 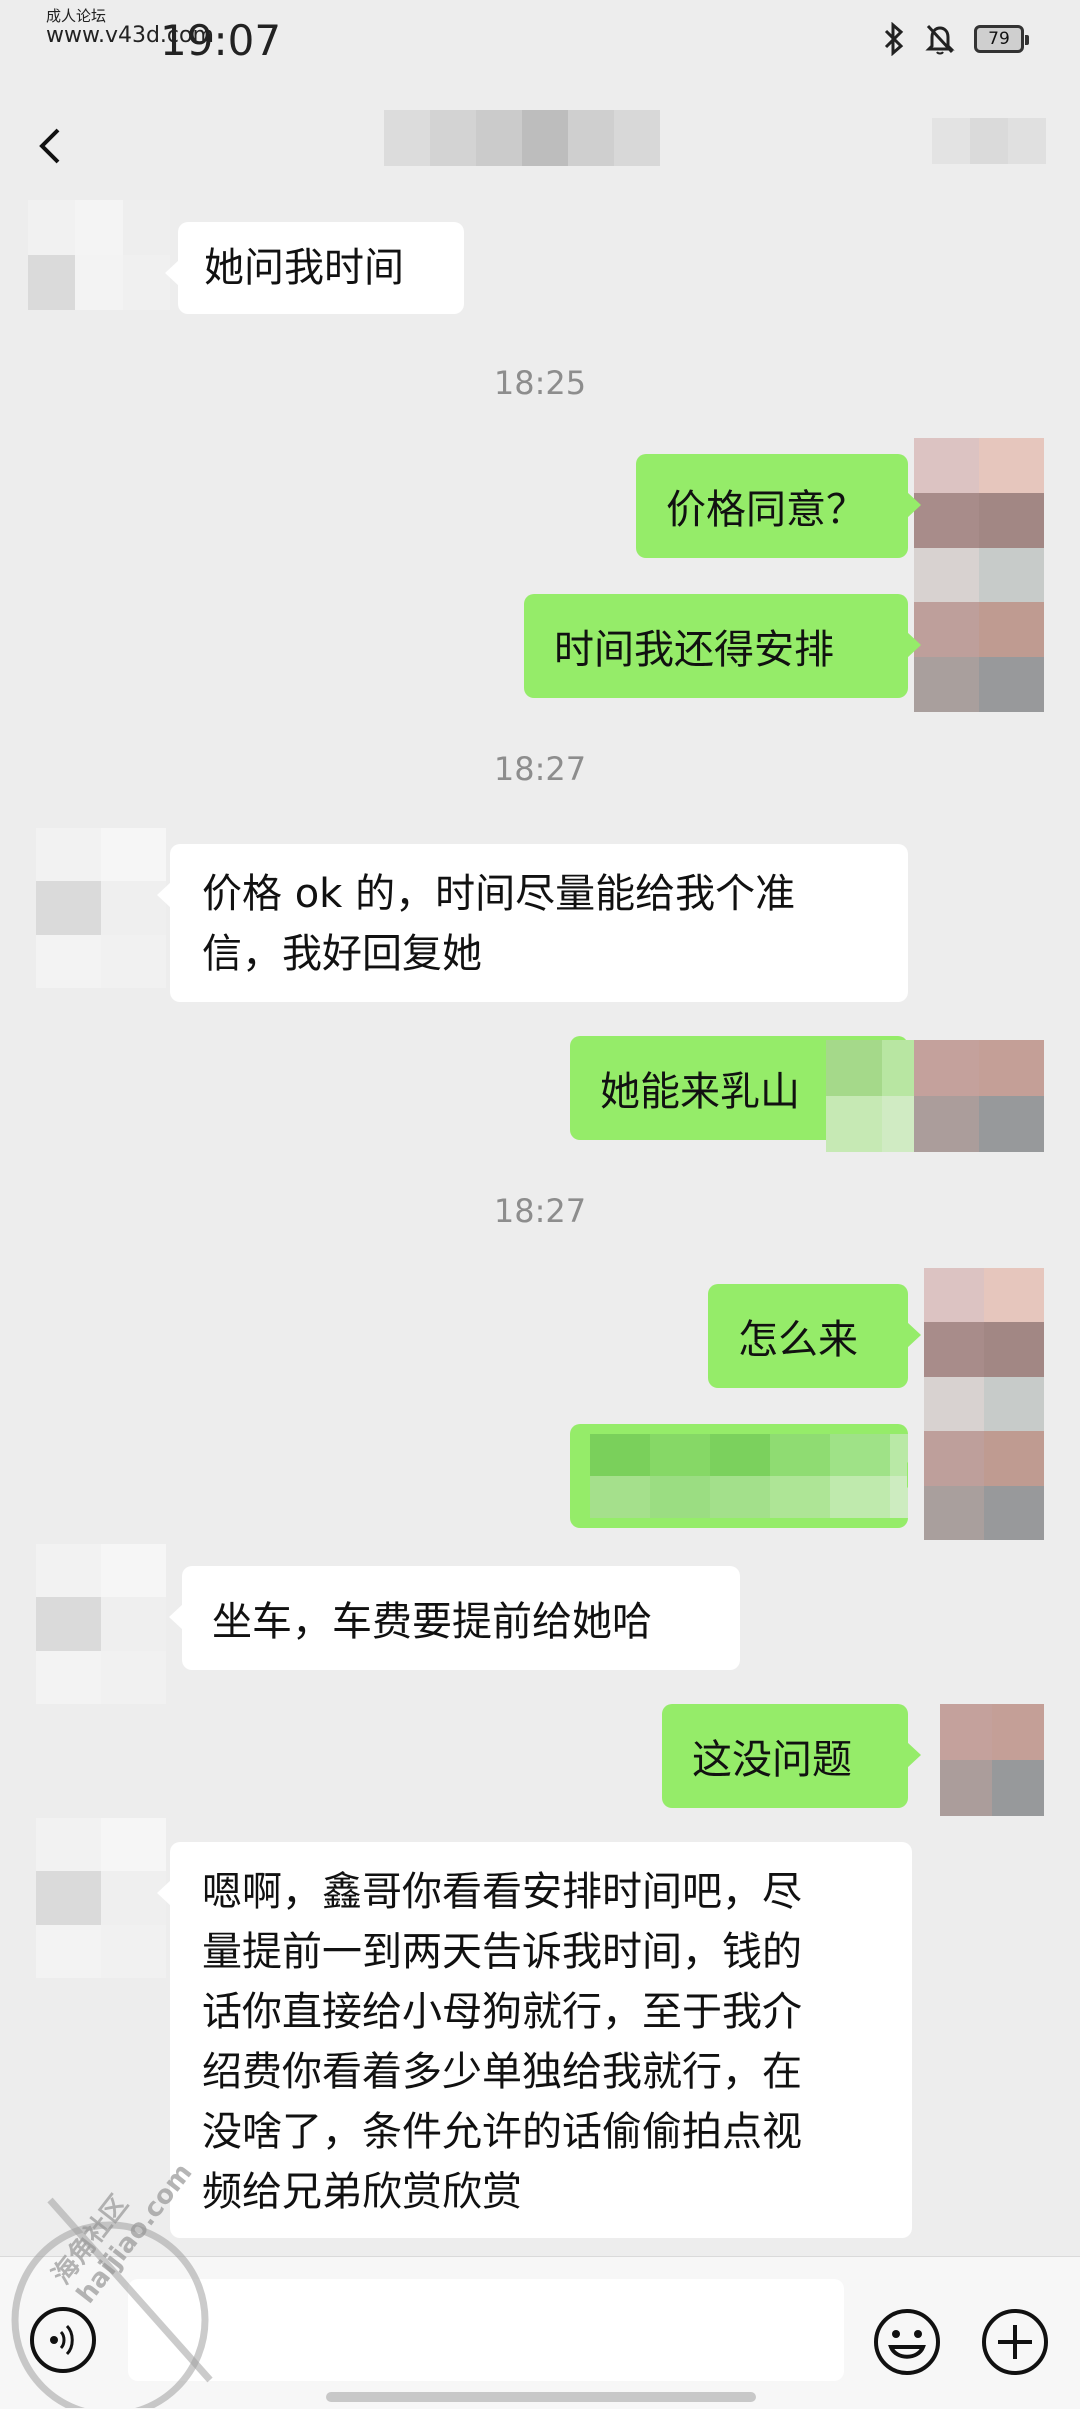 I want to click on outgoing-message-bubble: 怎么来, so click(x=814, y=1336).